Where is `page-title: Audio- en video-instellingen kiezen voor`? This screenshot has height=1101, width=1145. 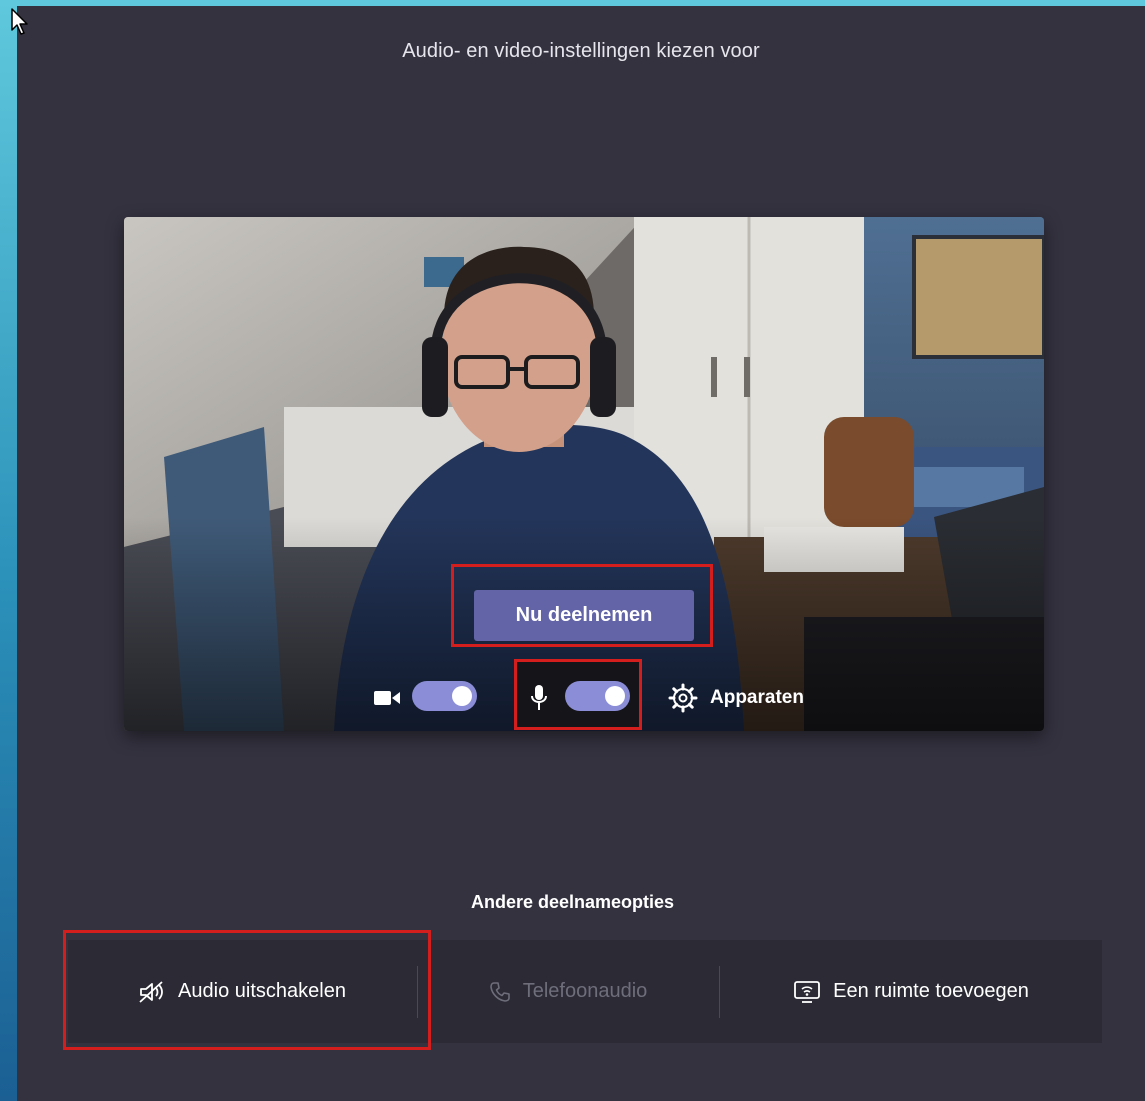 page-title: Audio- en video-instellingen kiezen voor is located at coordinates (581, 51).